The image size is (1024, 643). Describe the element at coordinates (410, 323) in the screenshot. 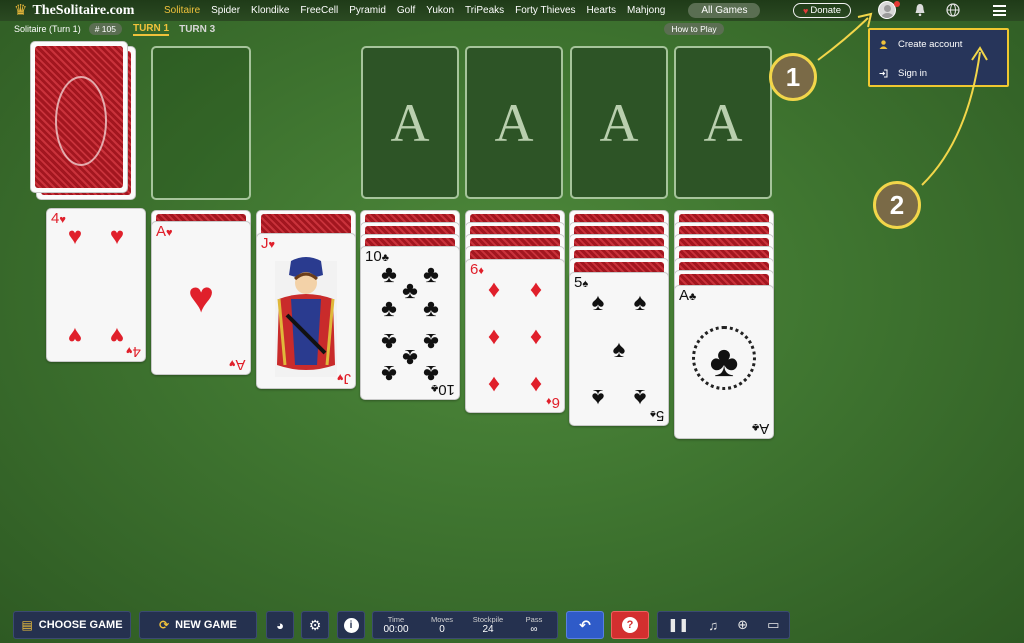

I see `tableau-card-4: 10♣ ♣ ♣ ♣ ♣ ♣ ♣ ♣ ♣ ♣ ♣ 10♣` at that location.